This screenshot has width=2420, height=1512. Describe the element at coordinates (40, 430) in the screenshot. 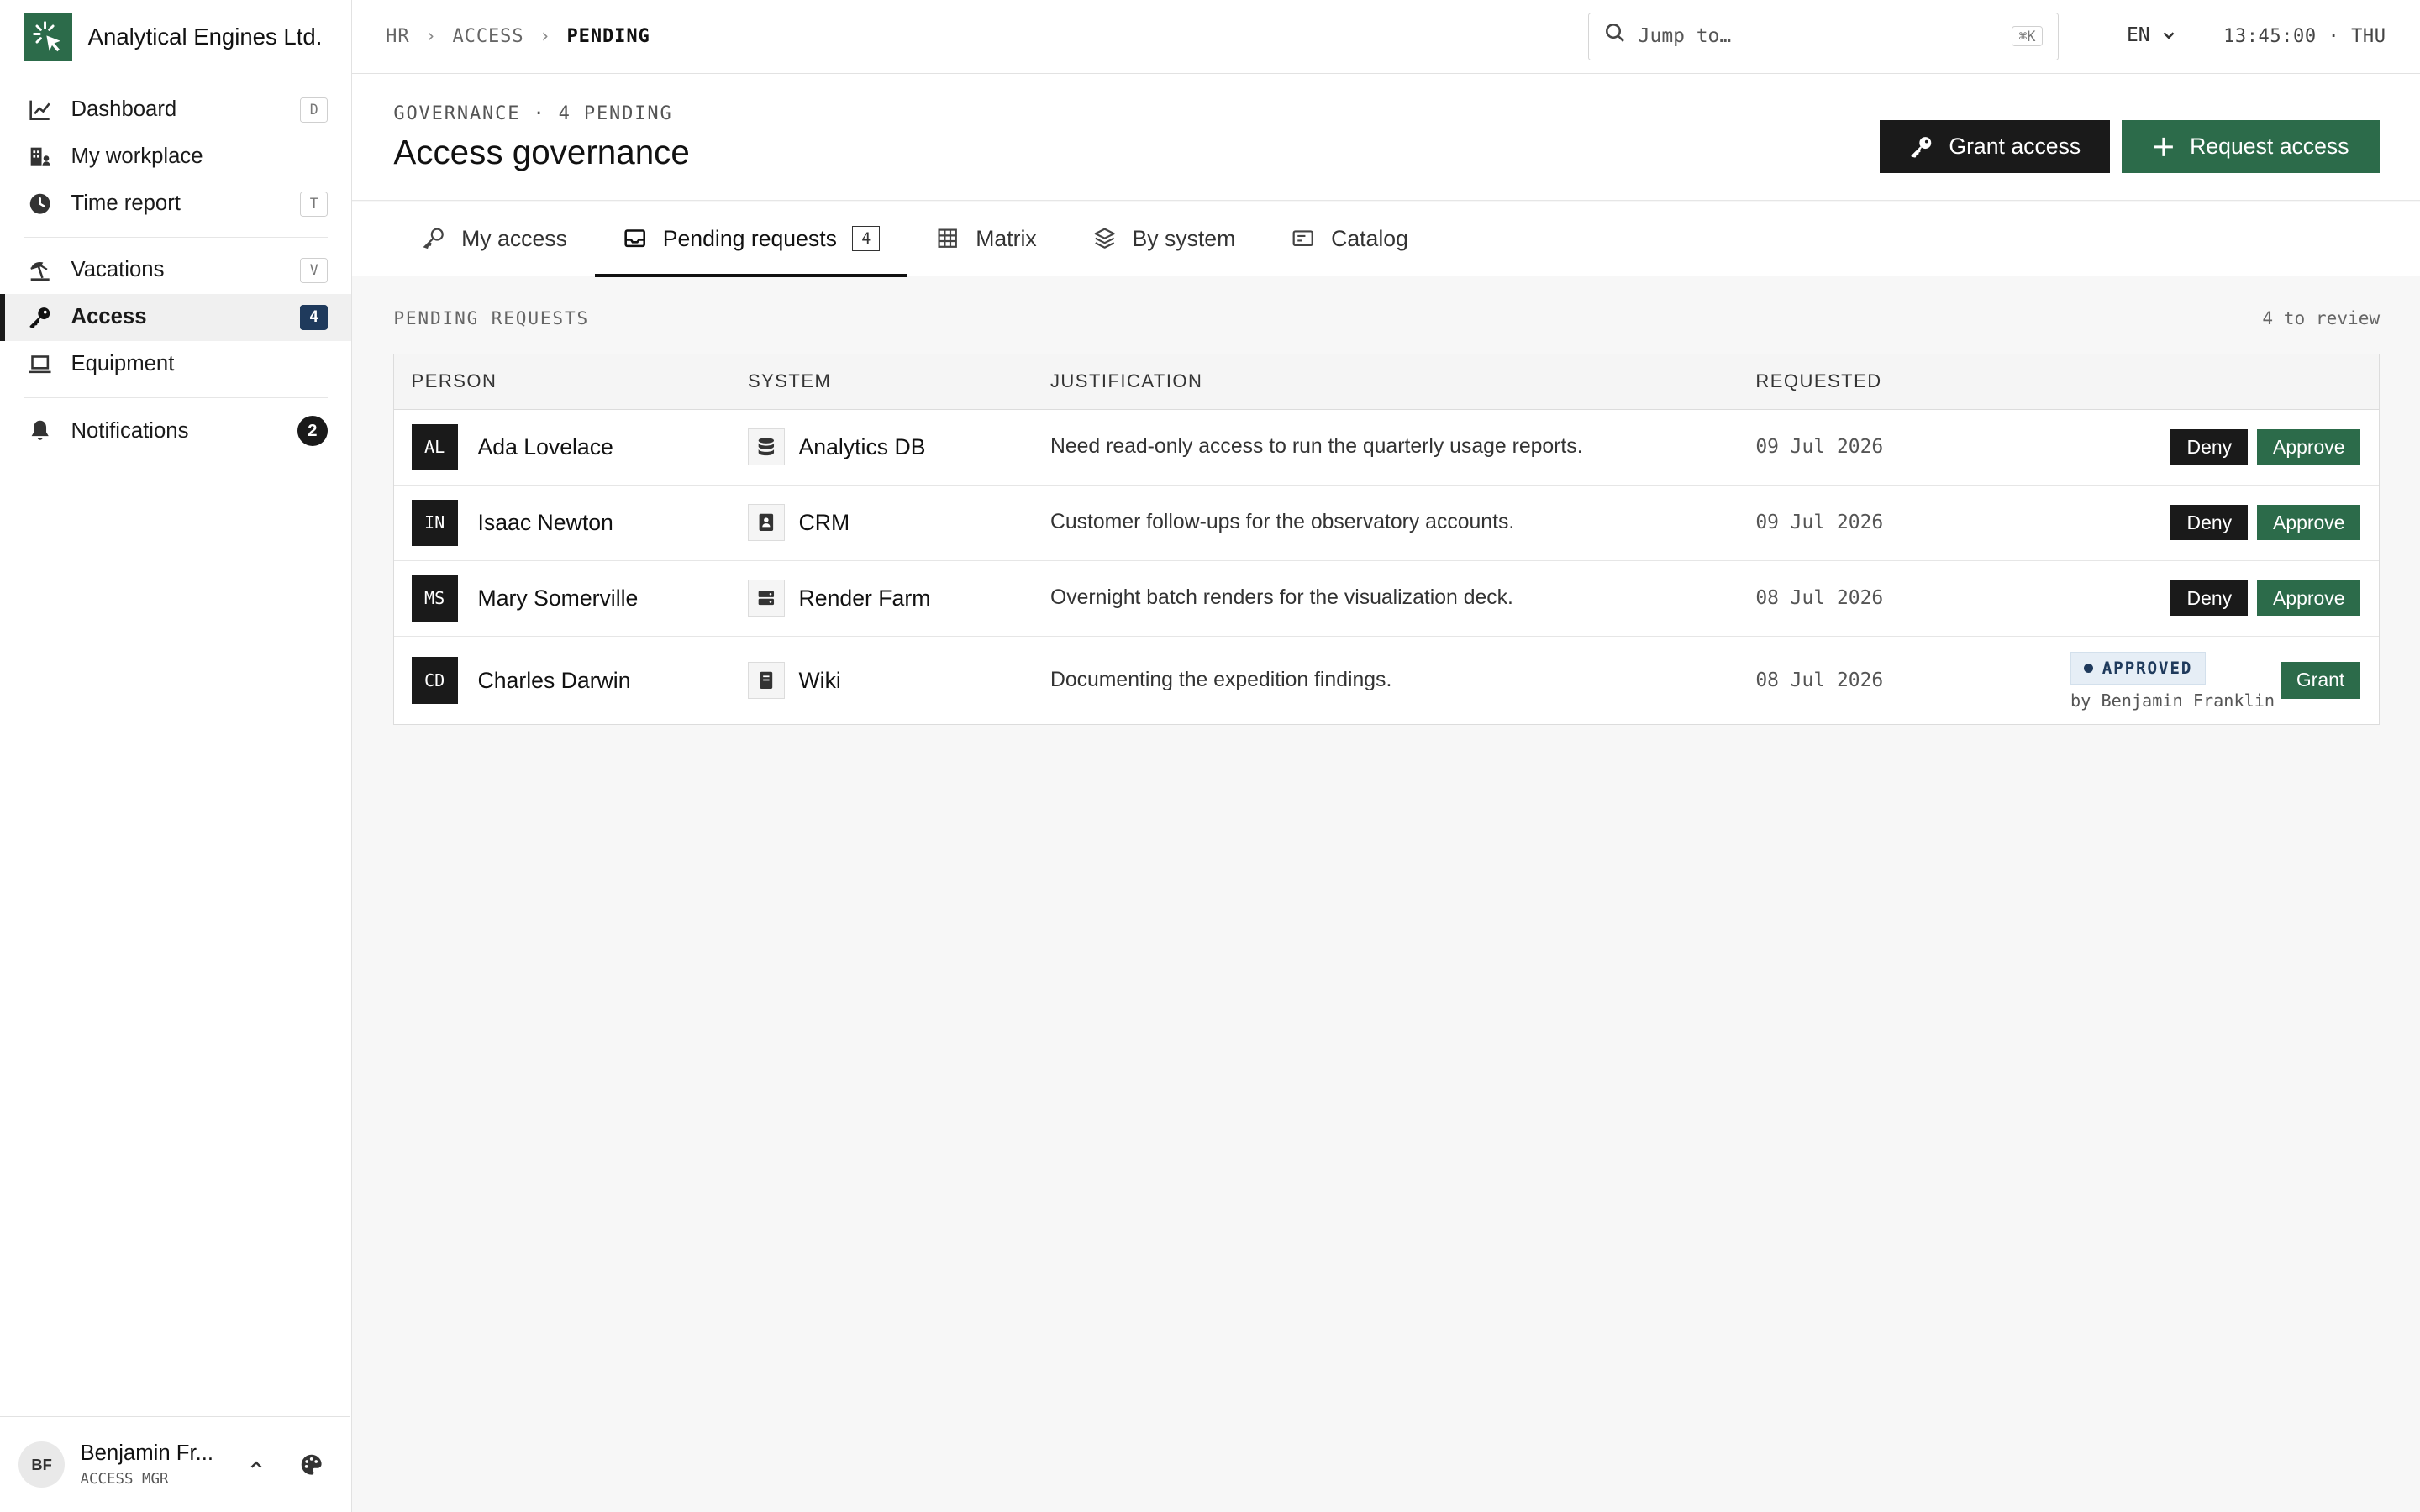

I see `bell-icon` at that location.